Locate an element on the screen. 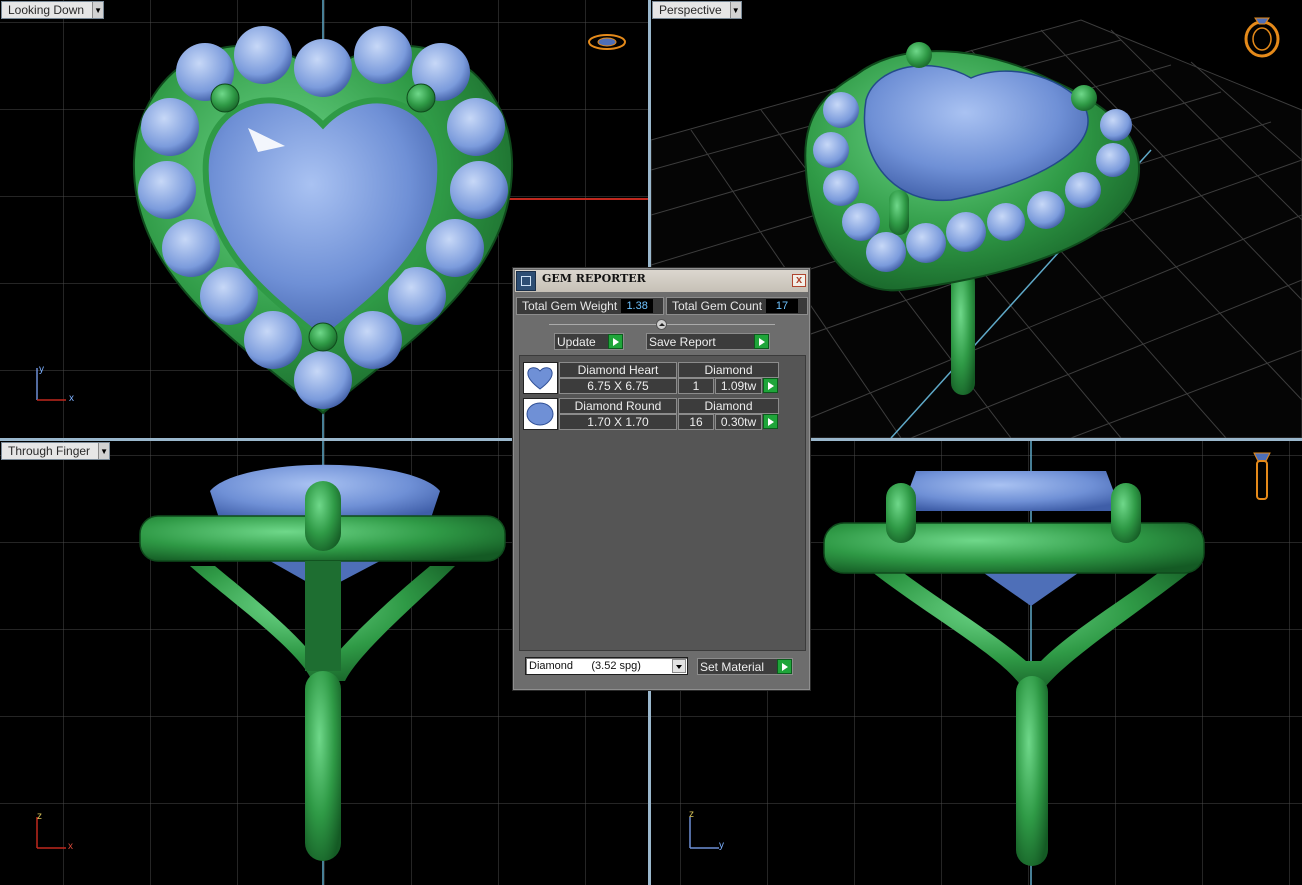  dialog-title: GEM REPORTER is located at coordinates (594, 278).